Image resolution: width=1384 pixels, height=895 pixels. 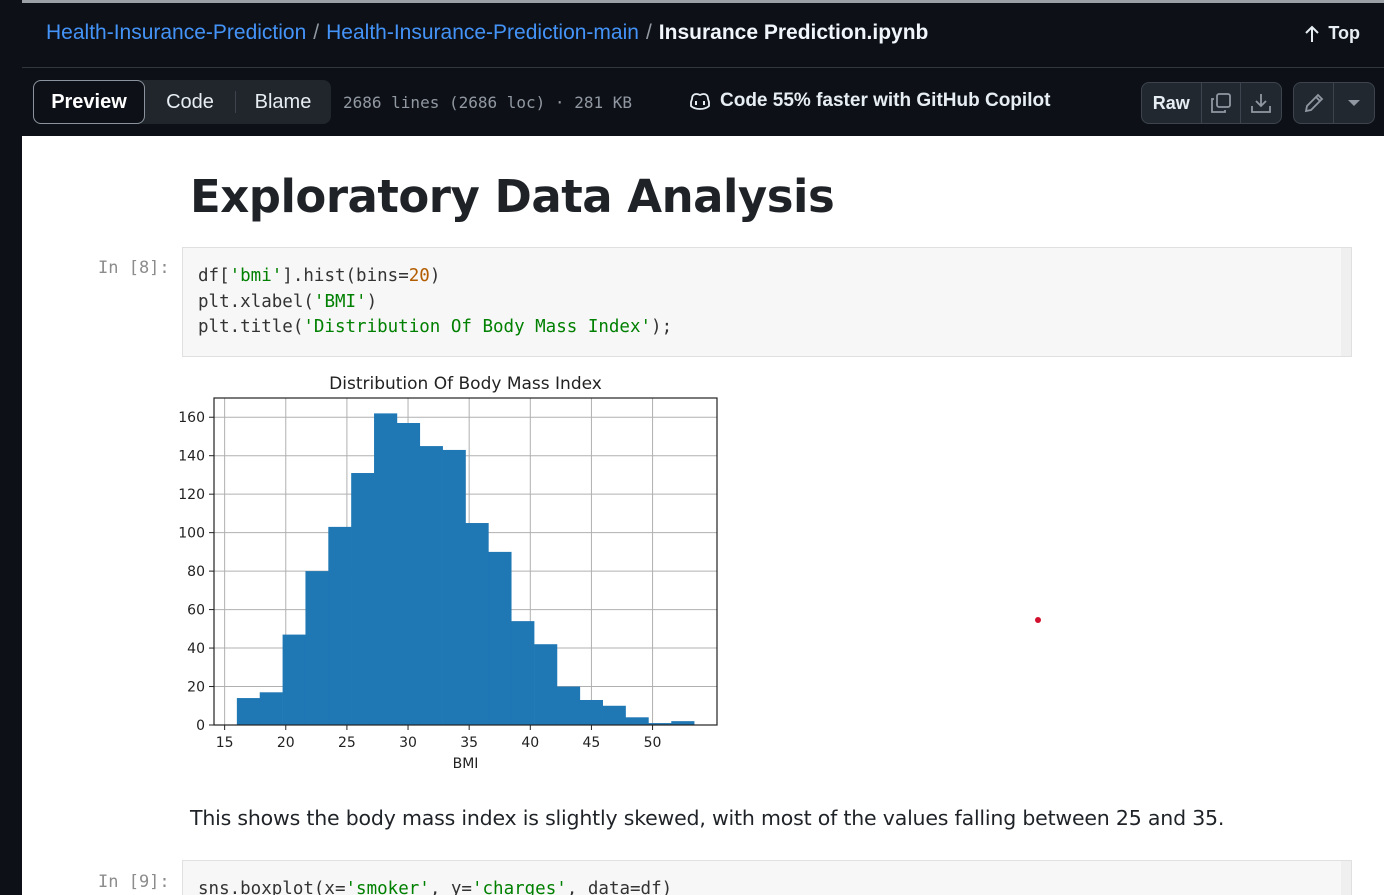 I want to click on view-mode-switcher: Preview Code Blame, so click(x=182, y=102).